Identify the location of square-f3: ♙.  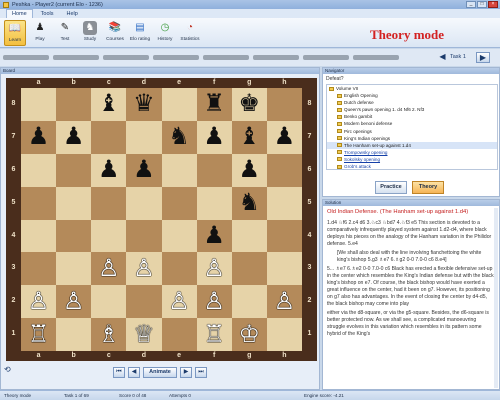
(214, 269).